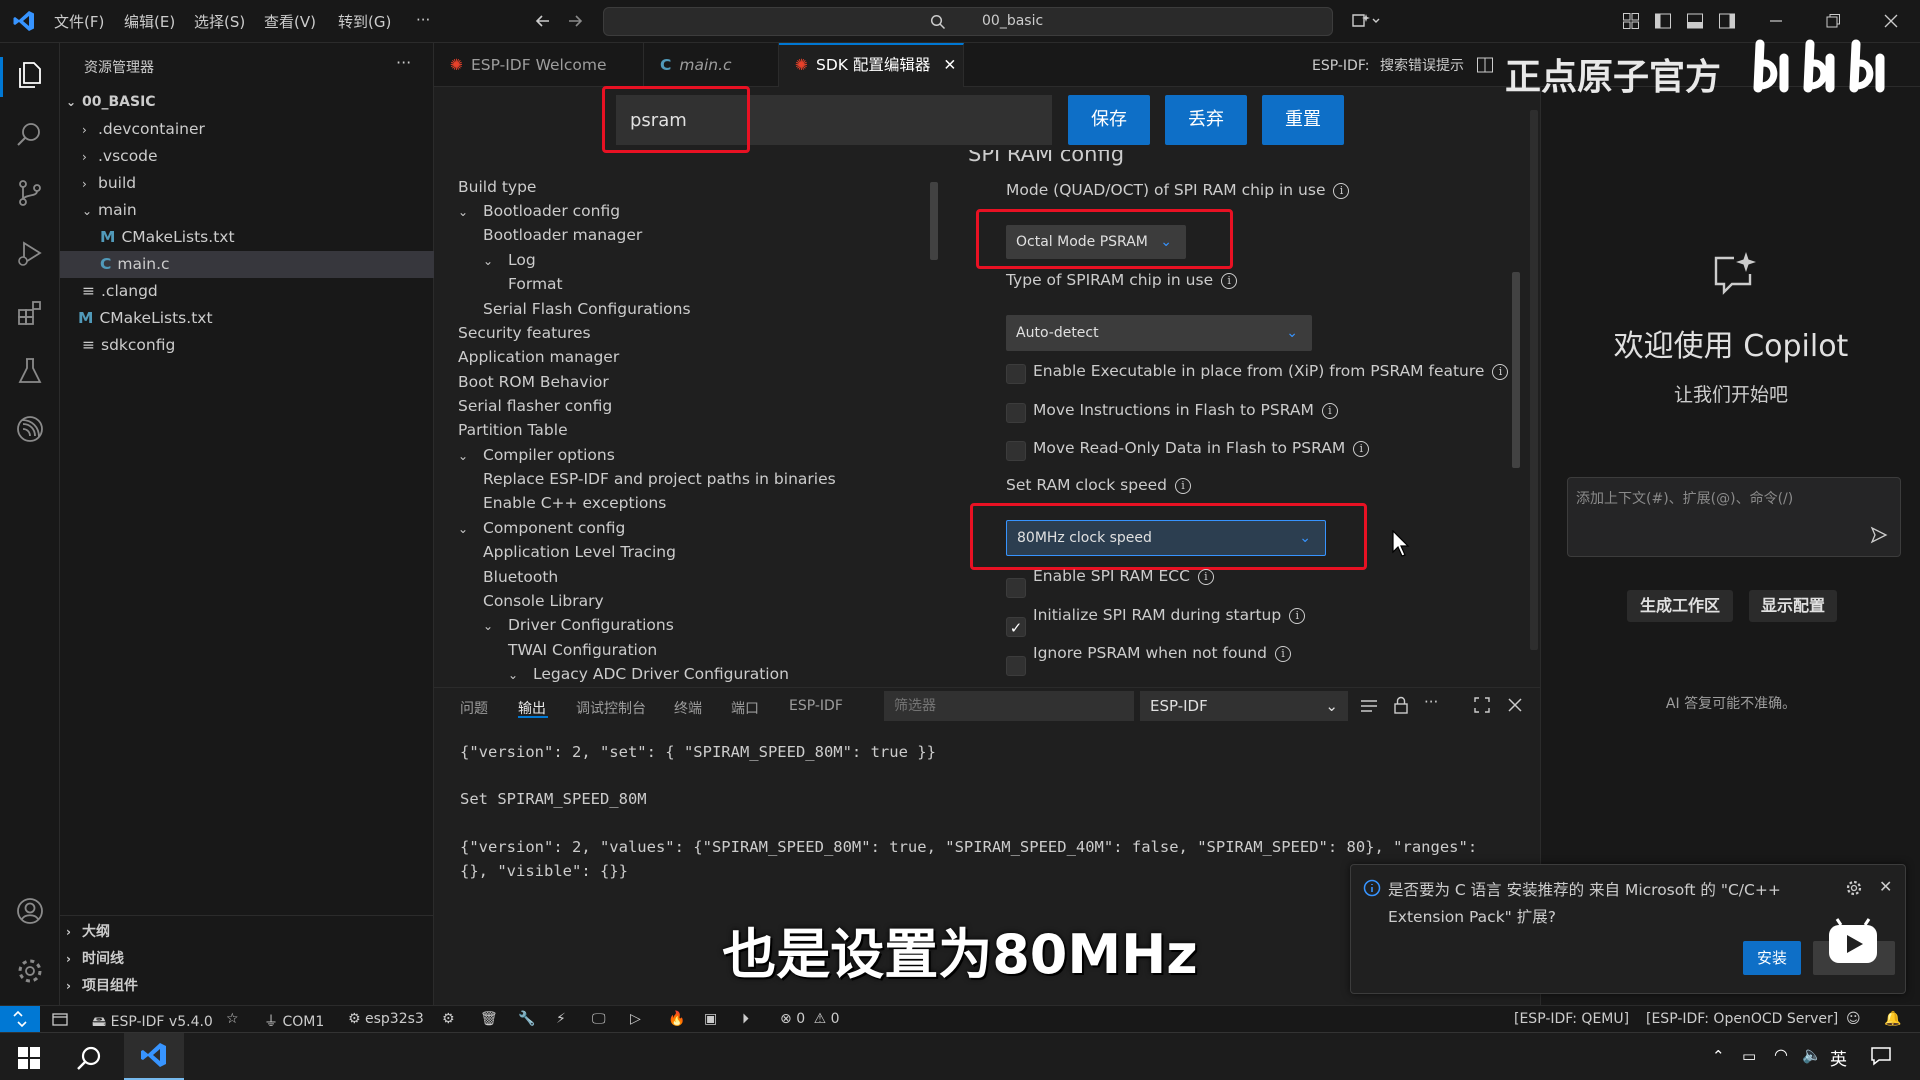 The image size is (1920, 1080). I want to click on tab-close-icon: ✕, so click(949, 65).